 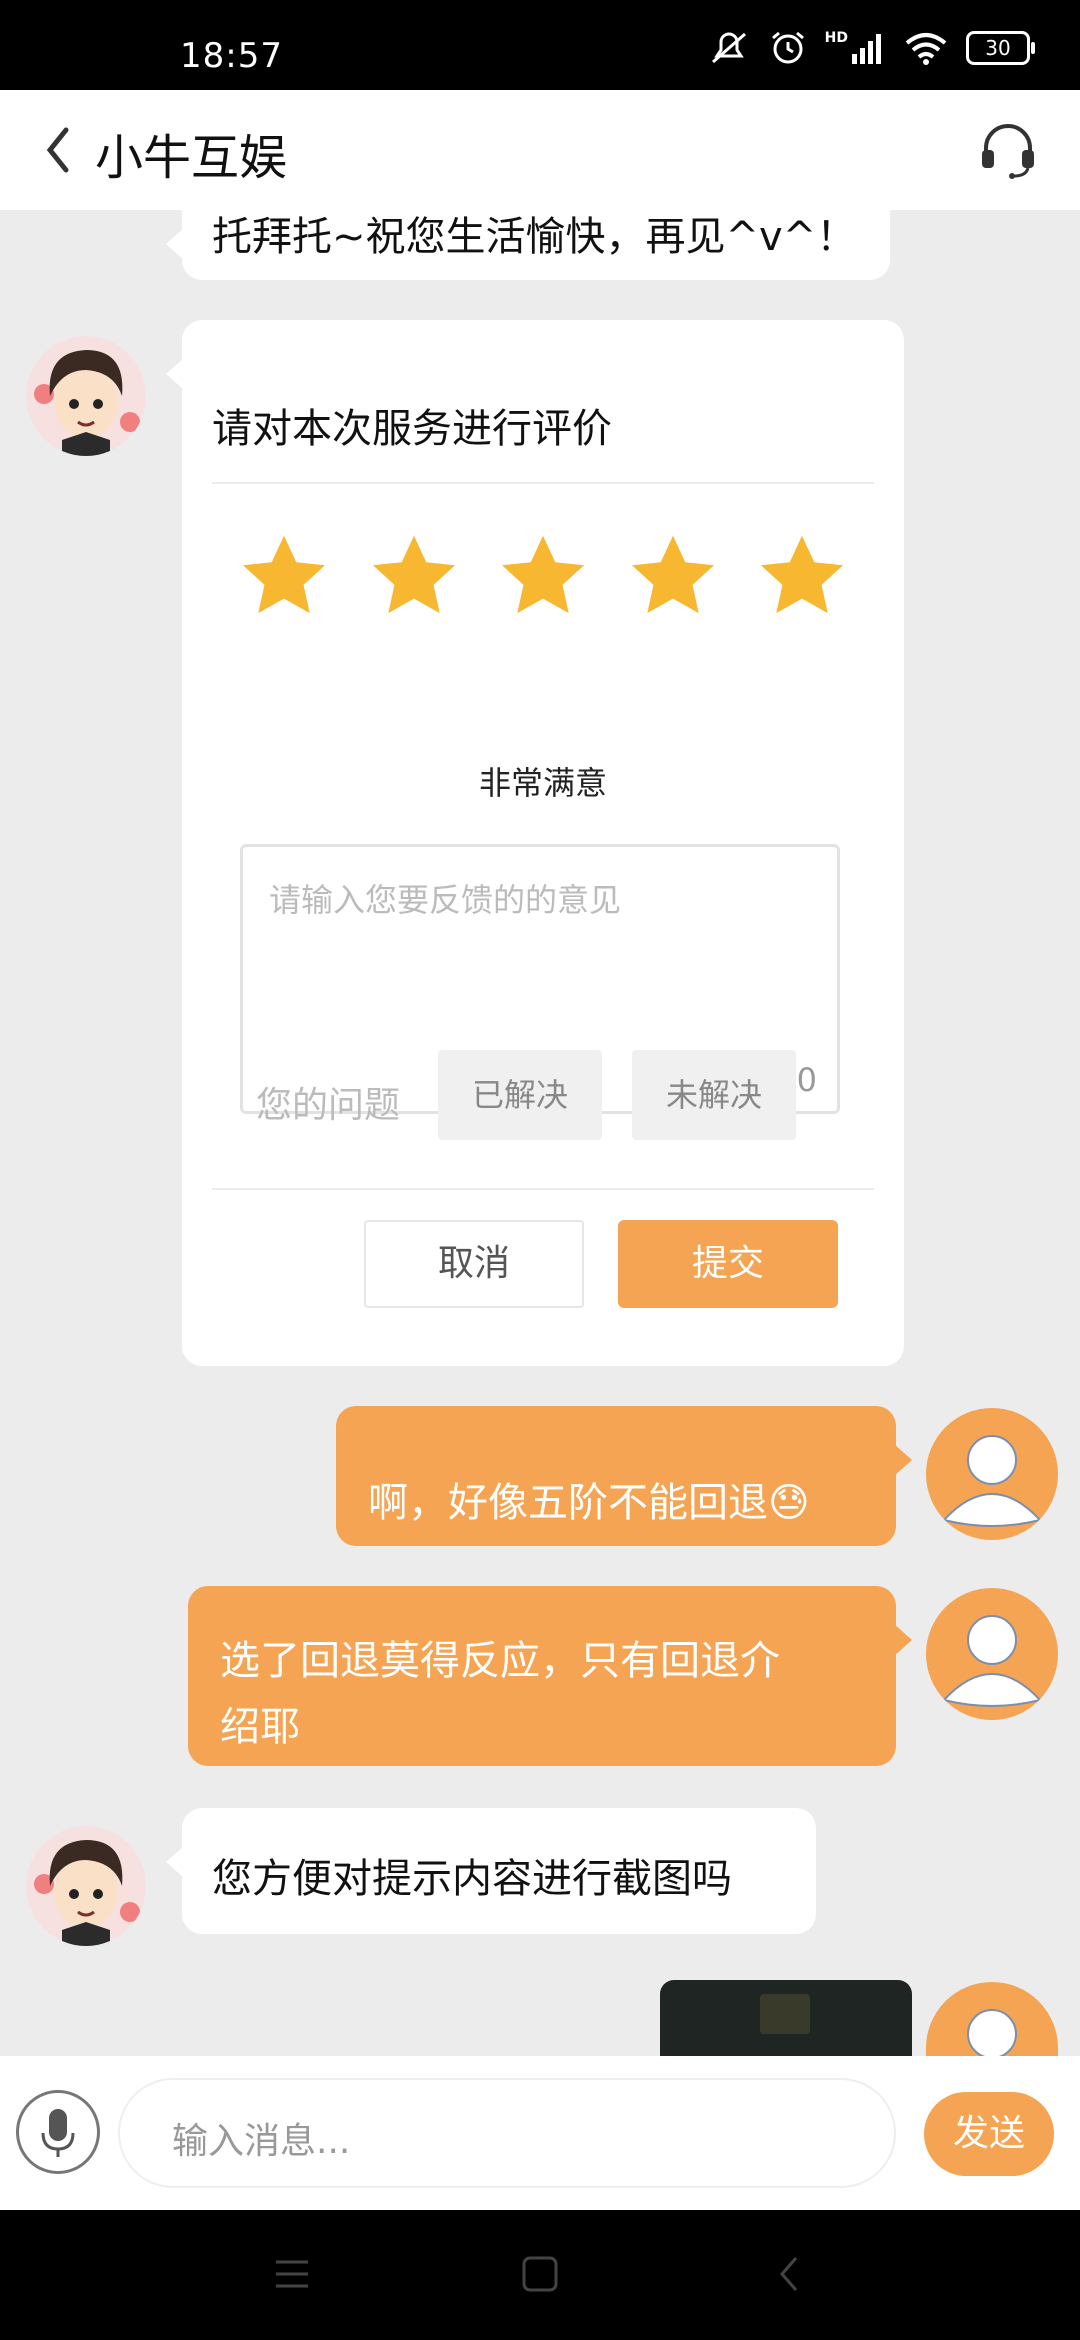 I want to click on battery-icon: 30, so click(x=1000, y=48).